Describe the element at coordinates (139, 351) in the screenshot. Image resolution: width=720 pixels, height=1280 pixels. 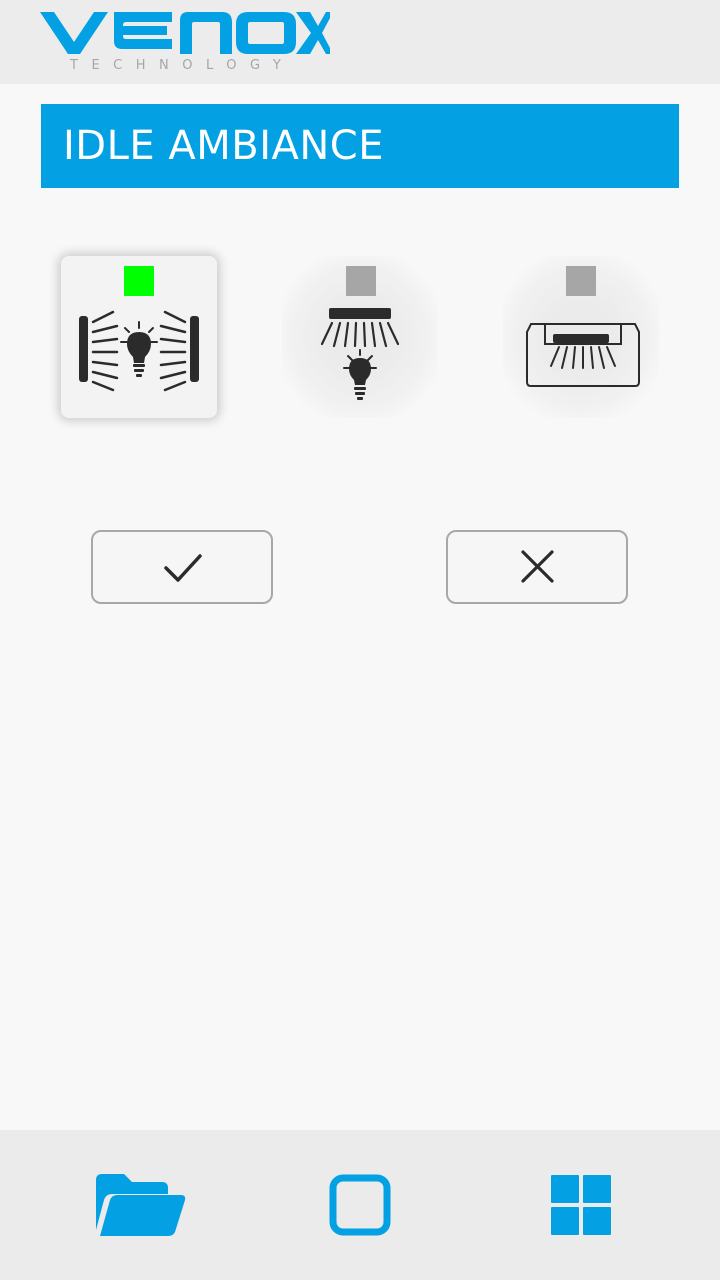
I see `side-lights-bulb-icon` at that location.